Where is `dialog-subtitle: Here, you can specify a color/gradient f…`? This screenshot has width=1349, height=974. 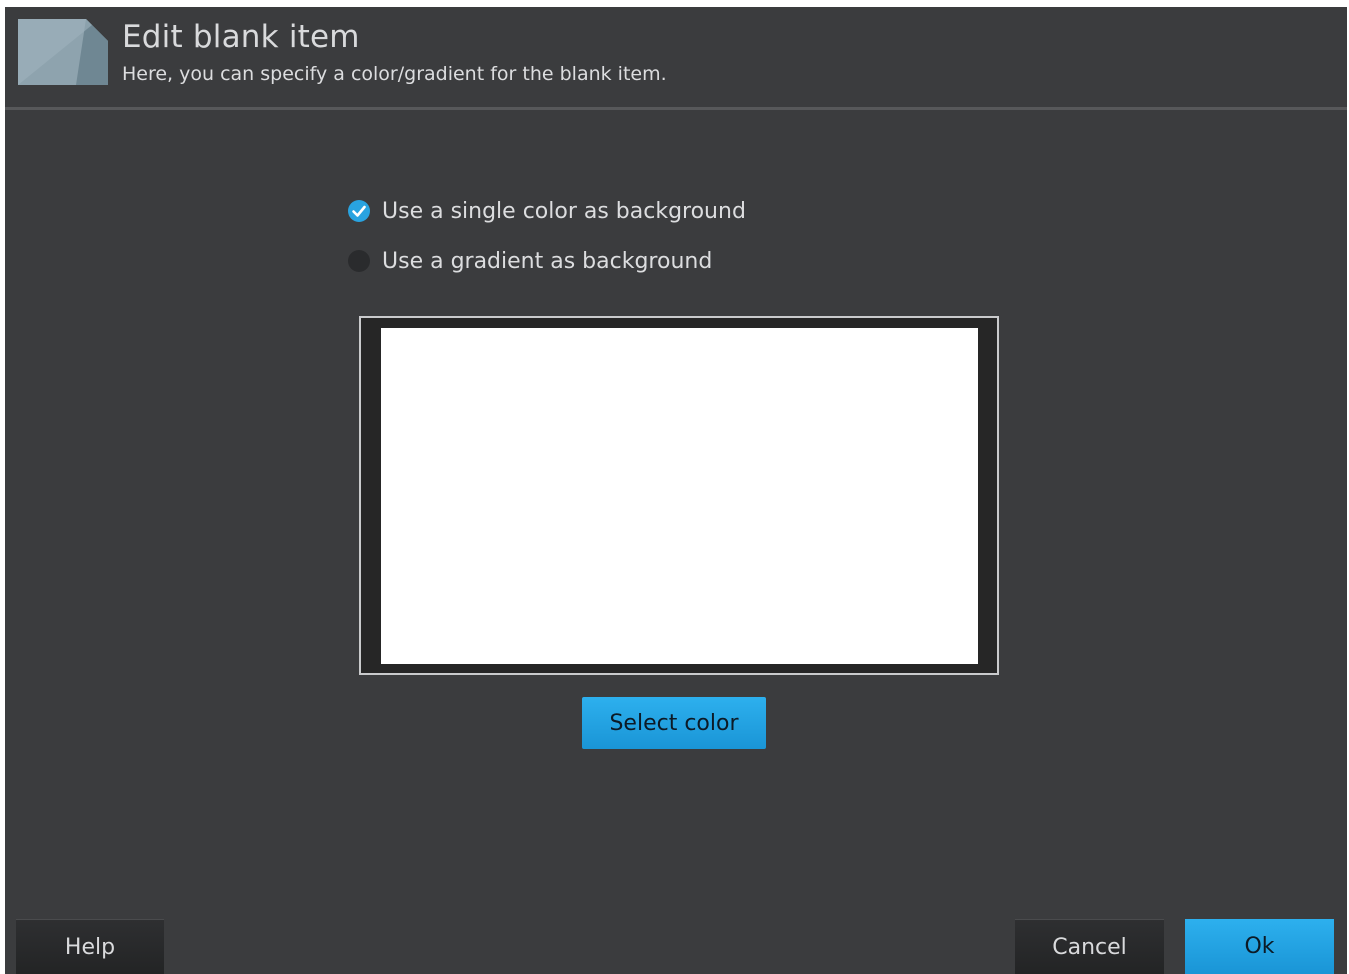 dialog-subtitle: Here, you can specify a color/gradient f… is located at coordinates (394, 74).